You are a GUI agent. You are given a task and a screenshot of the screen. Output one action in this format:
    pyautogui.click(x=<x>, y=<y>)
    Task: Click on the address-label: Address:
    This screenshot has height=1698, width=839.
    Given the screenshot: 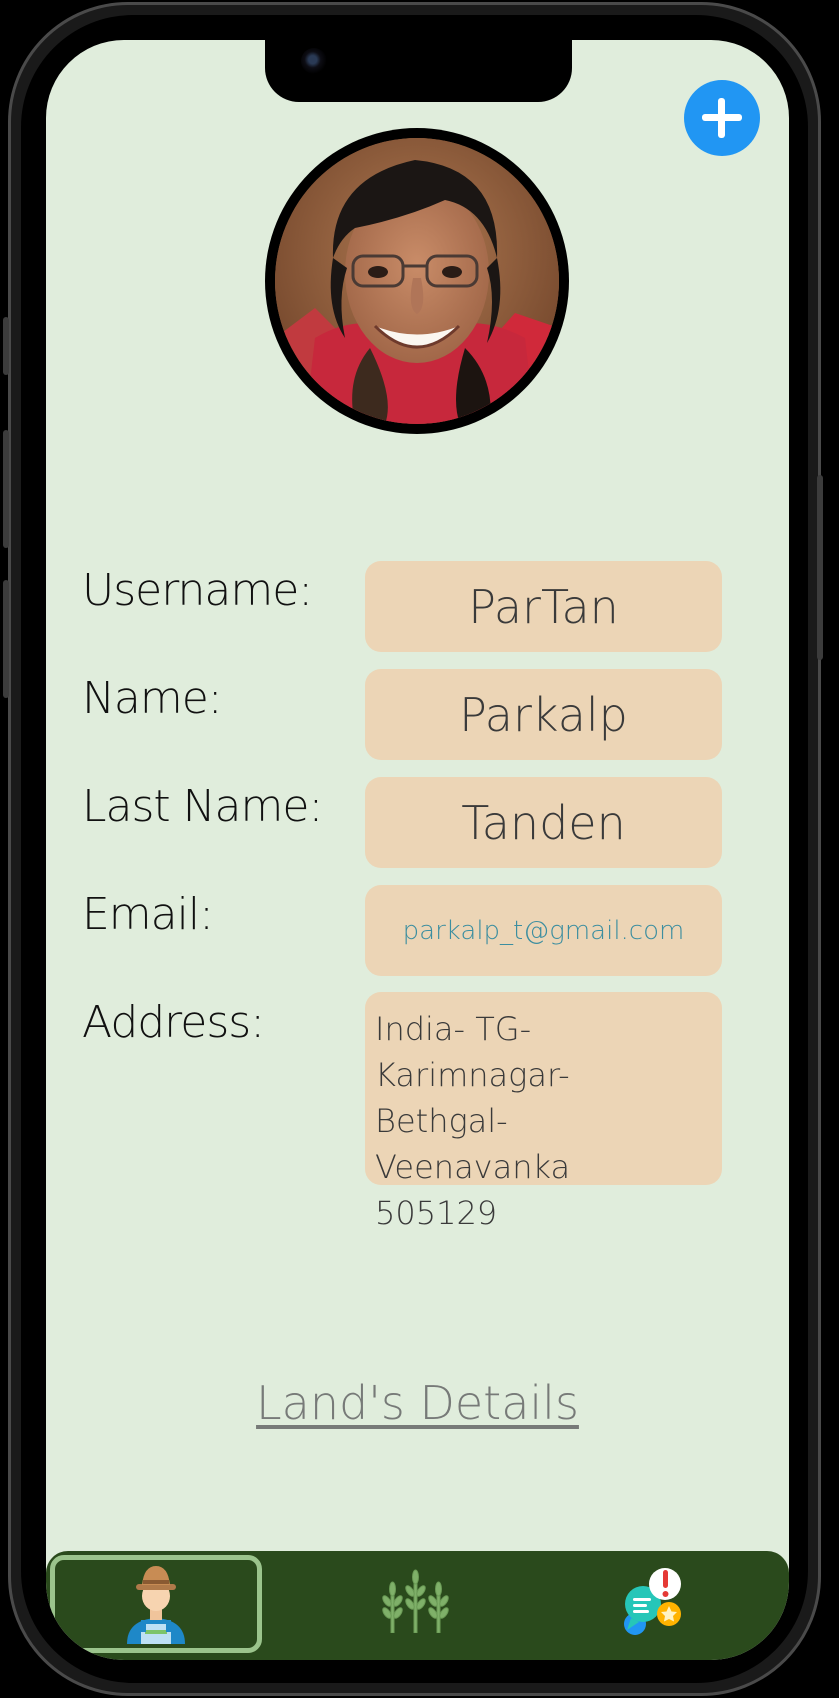 What is the action you would take?
    pyautogui.click(x=173, y=1022)
    